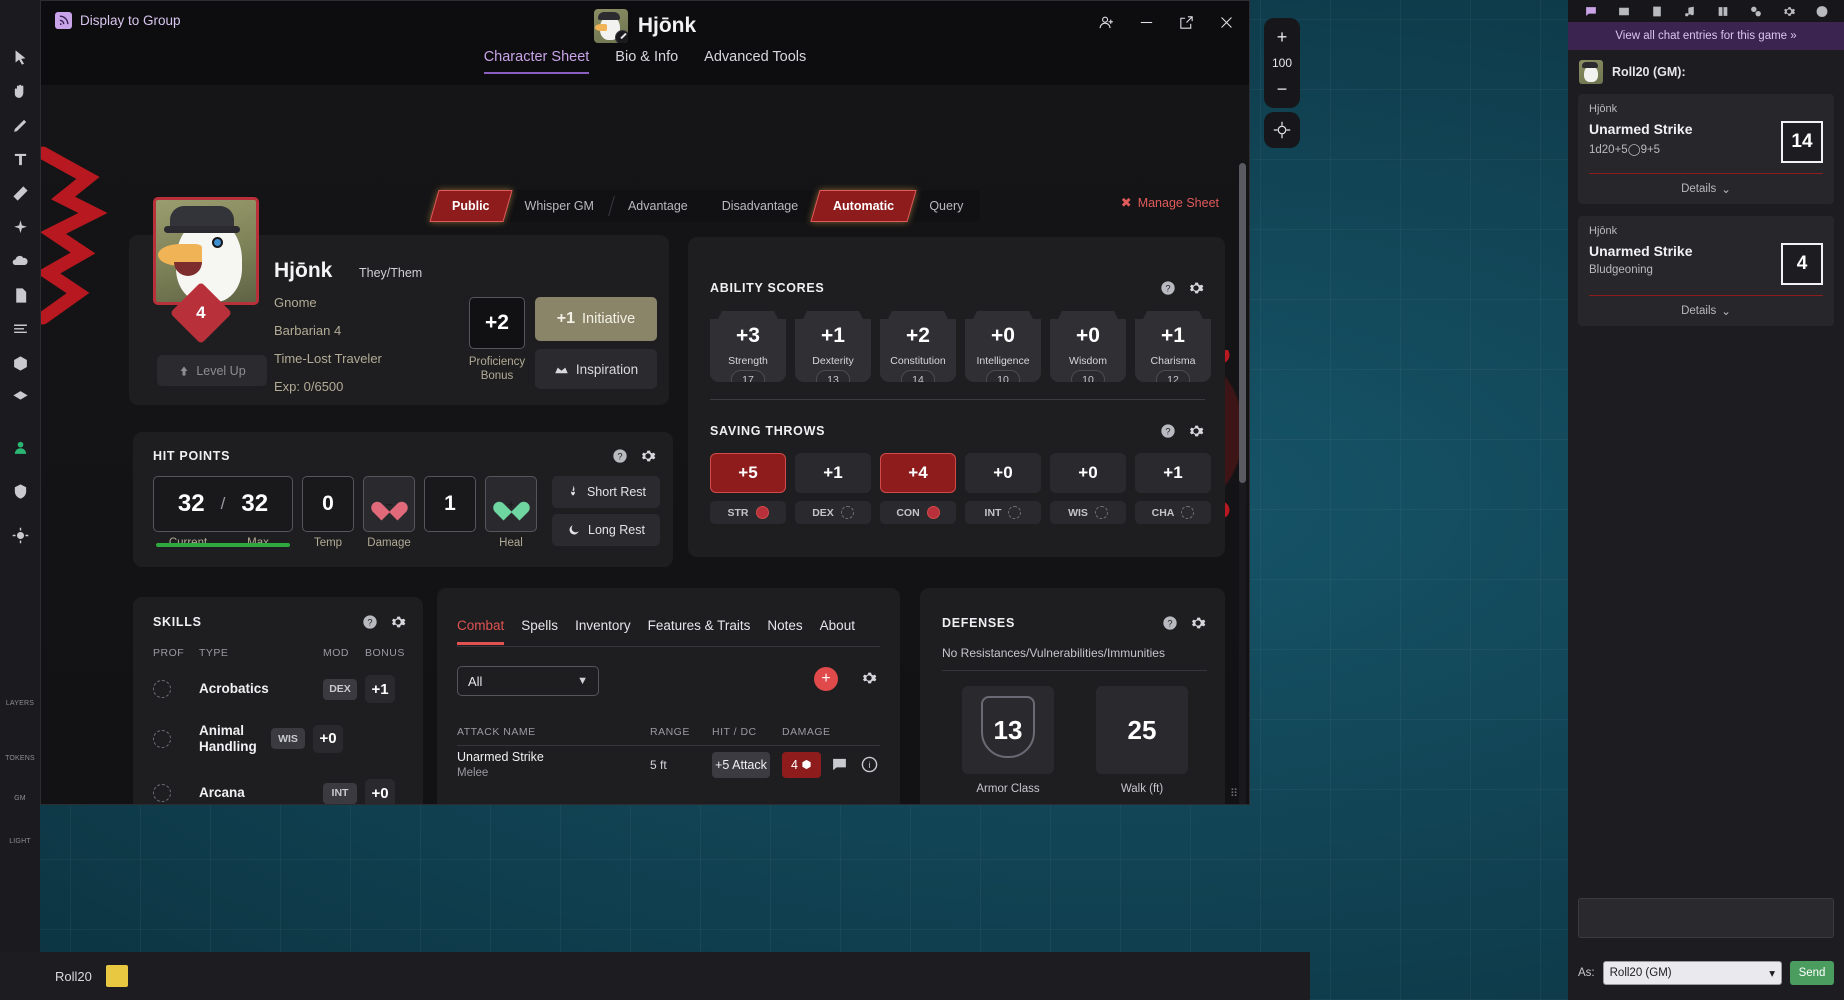 The width and height of the screenshot is (1844, 1000). I want to click on roll-mode-advantage: Advantage, so click(658, 206).